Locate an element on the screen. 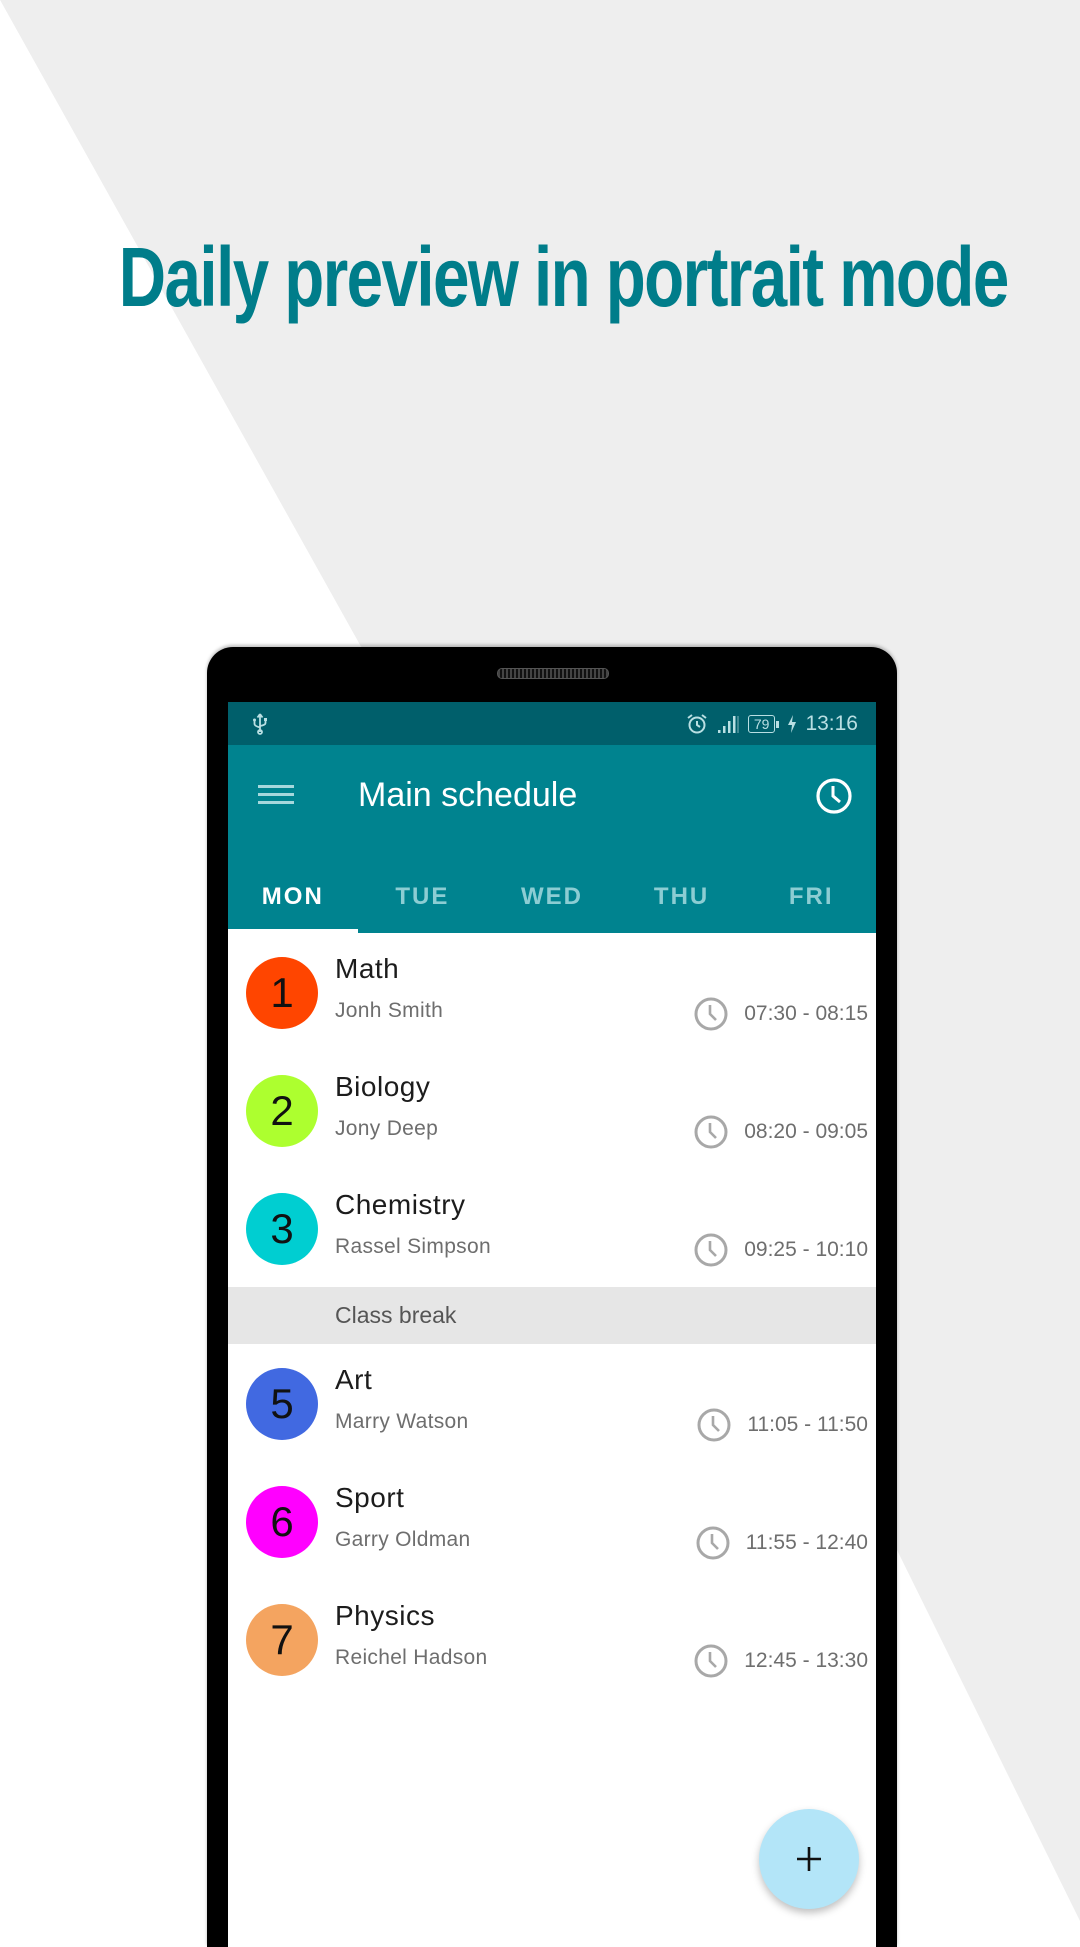 This screenshot has width=1080, height=1947. lesson-number-badge: 3 is located at coordinates (282, 1229).